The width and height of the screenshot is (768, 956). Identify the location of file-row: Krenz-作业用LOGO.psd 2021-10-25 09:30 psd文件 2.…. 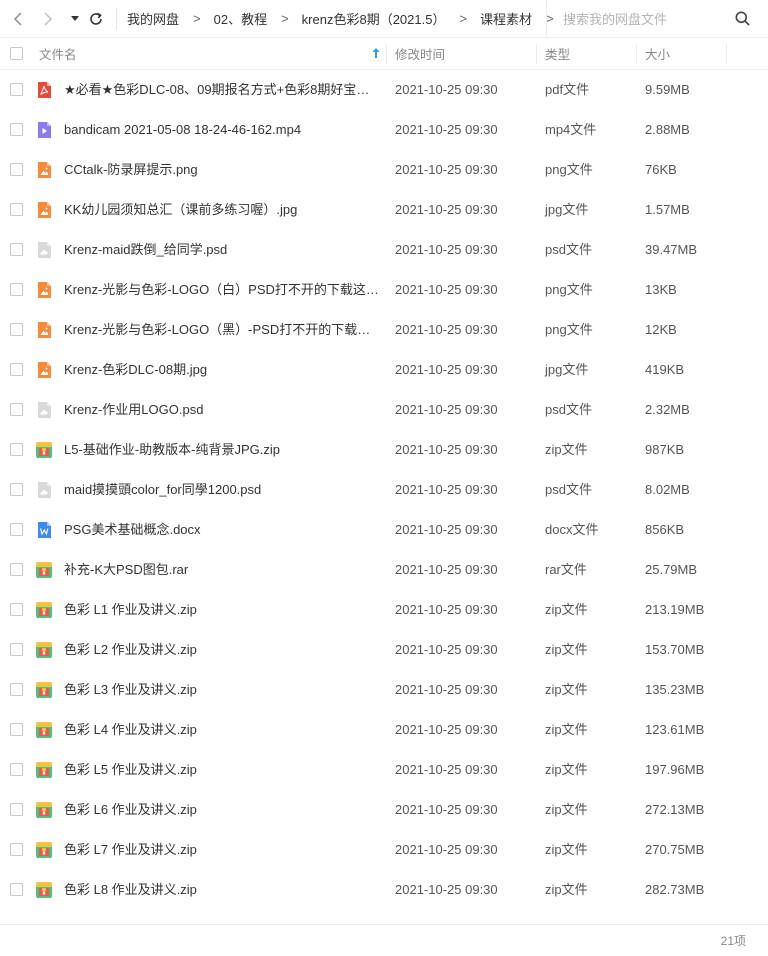
(384, 410).